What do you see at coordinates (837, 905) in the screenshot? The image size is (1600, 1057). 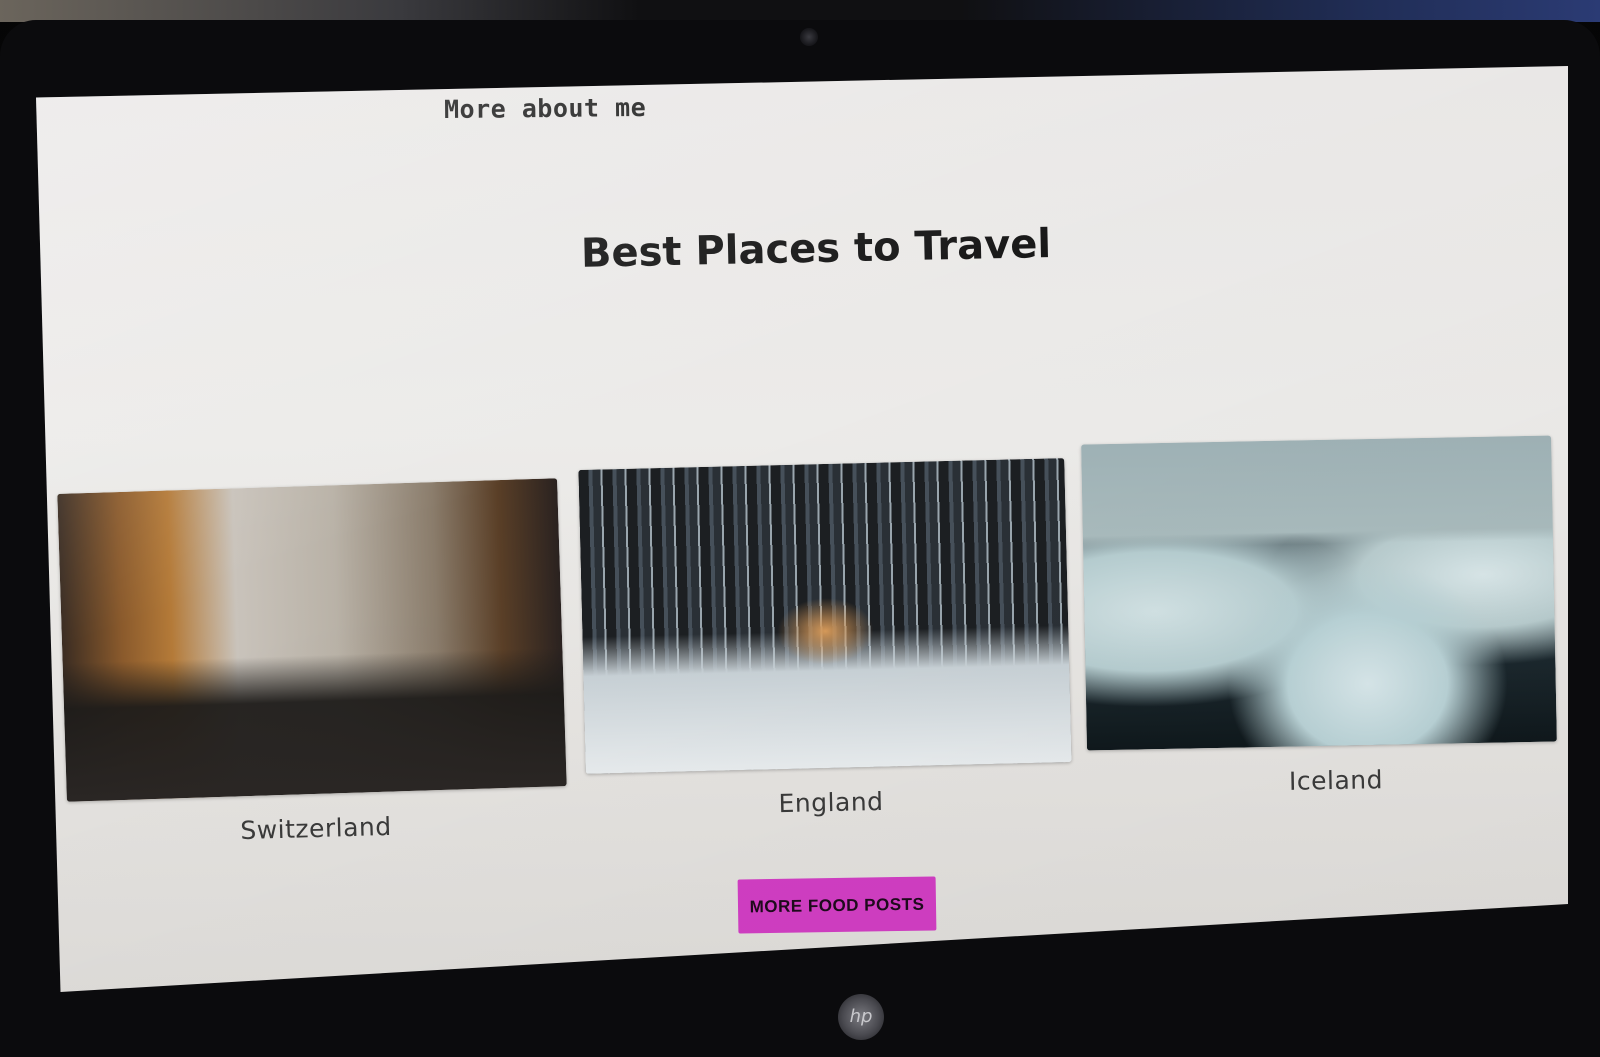 I see `more-food-posts-button: MORE FOOD POSTS` at bounding box center [837, 905].